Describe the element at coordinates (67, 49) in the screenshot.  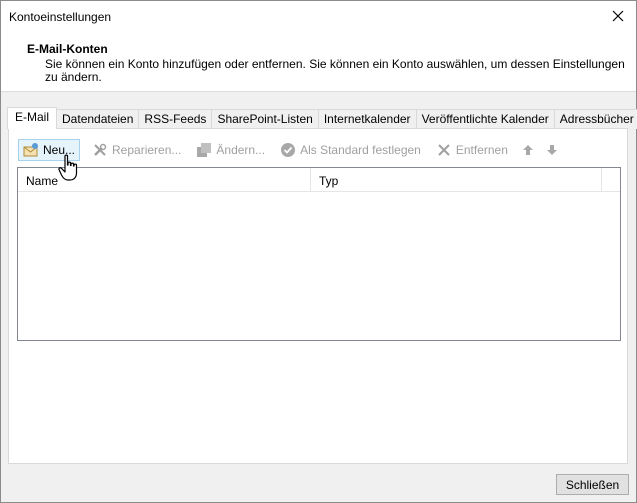
I see `header-title: E-Mail-Konten` at that location.